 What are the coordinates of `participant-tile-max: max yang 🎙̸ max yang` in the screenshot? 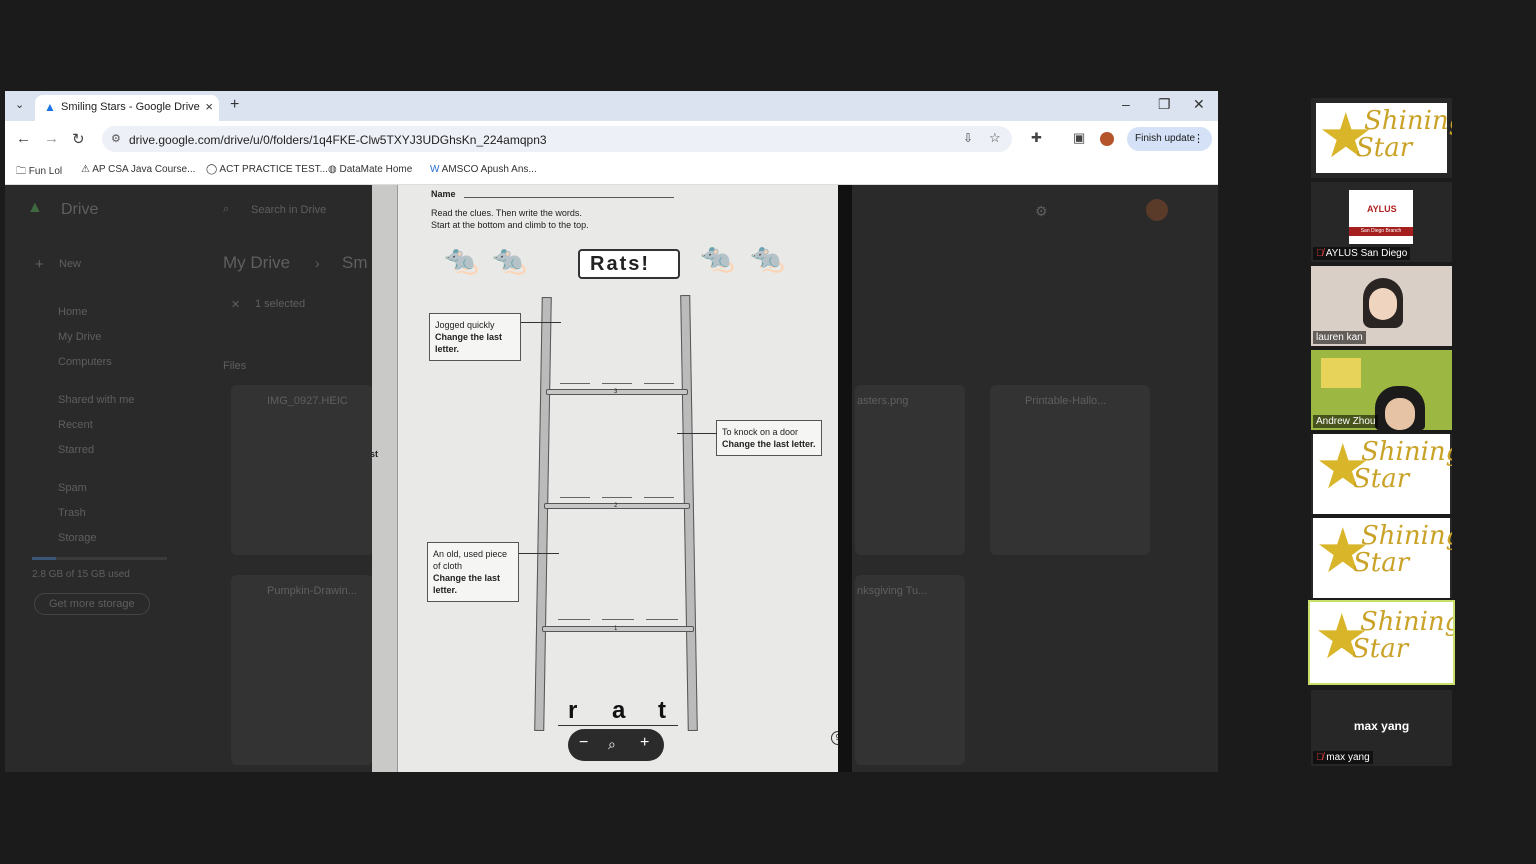 It's located at (1381, 728).